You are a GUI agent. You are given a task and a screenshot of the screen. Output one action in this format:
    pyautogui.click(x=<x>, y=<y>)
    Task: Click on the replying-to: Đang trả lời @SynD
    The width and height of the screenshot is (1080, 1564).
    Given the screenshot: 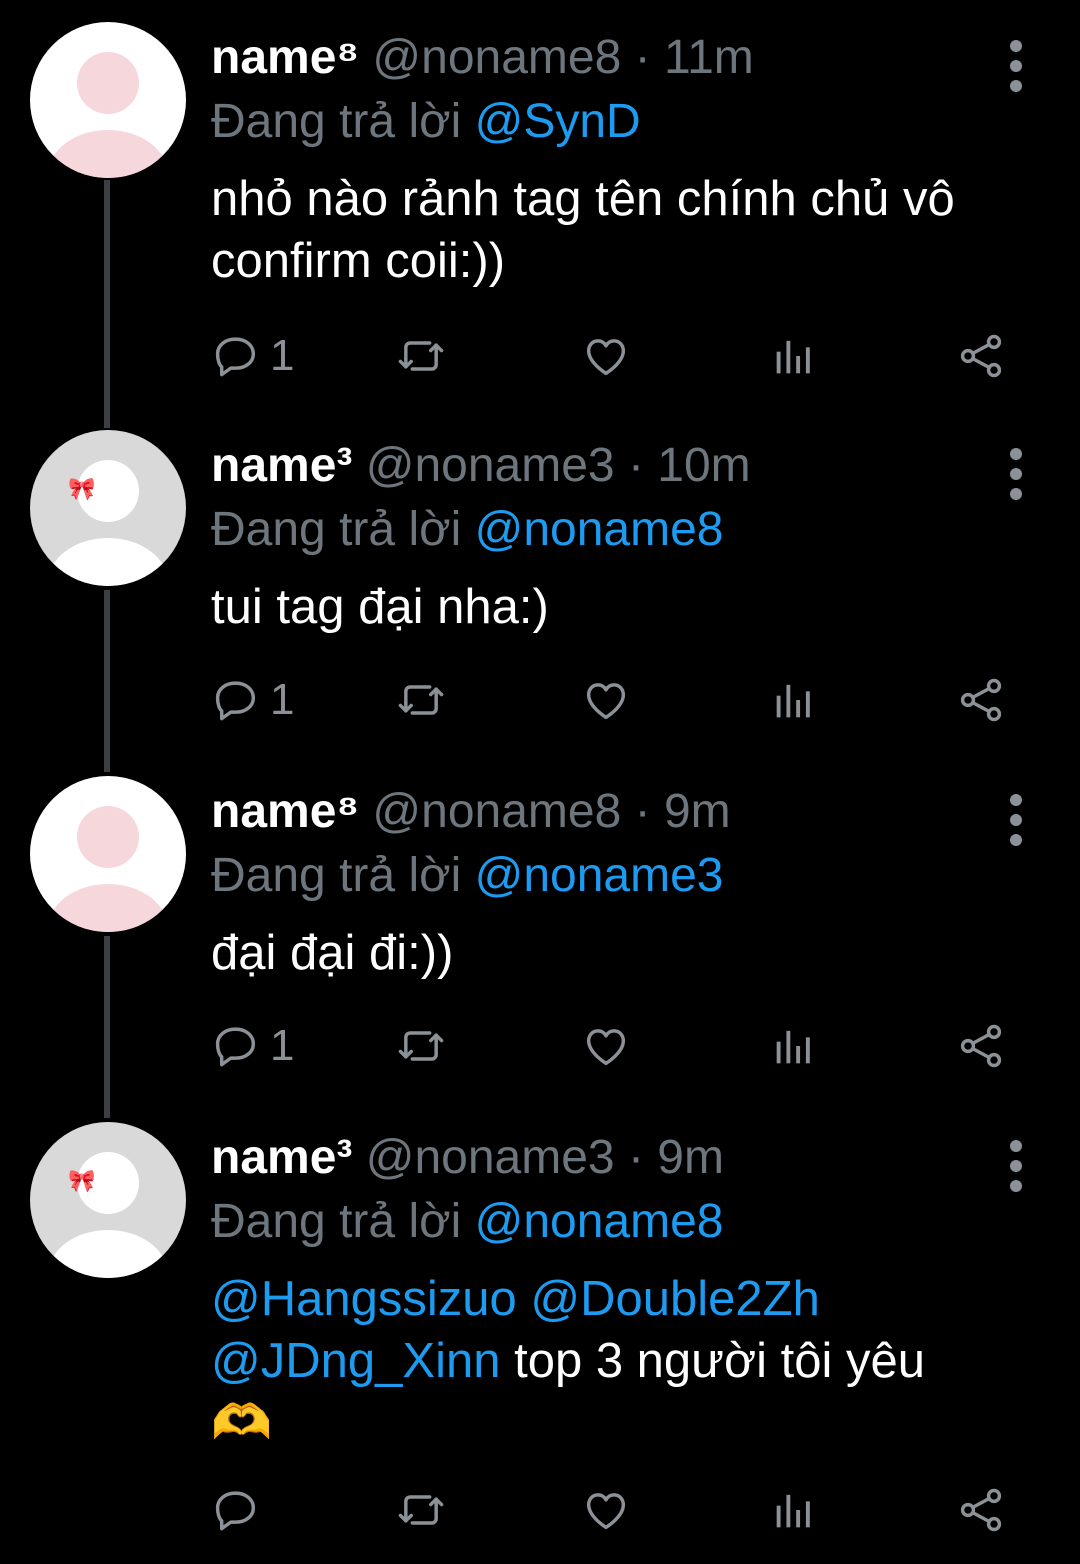 What is the action you would take?
    pyautogui.click(x=426, y=122)
    